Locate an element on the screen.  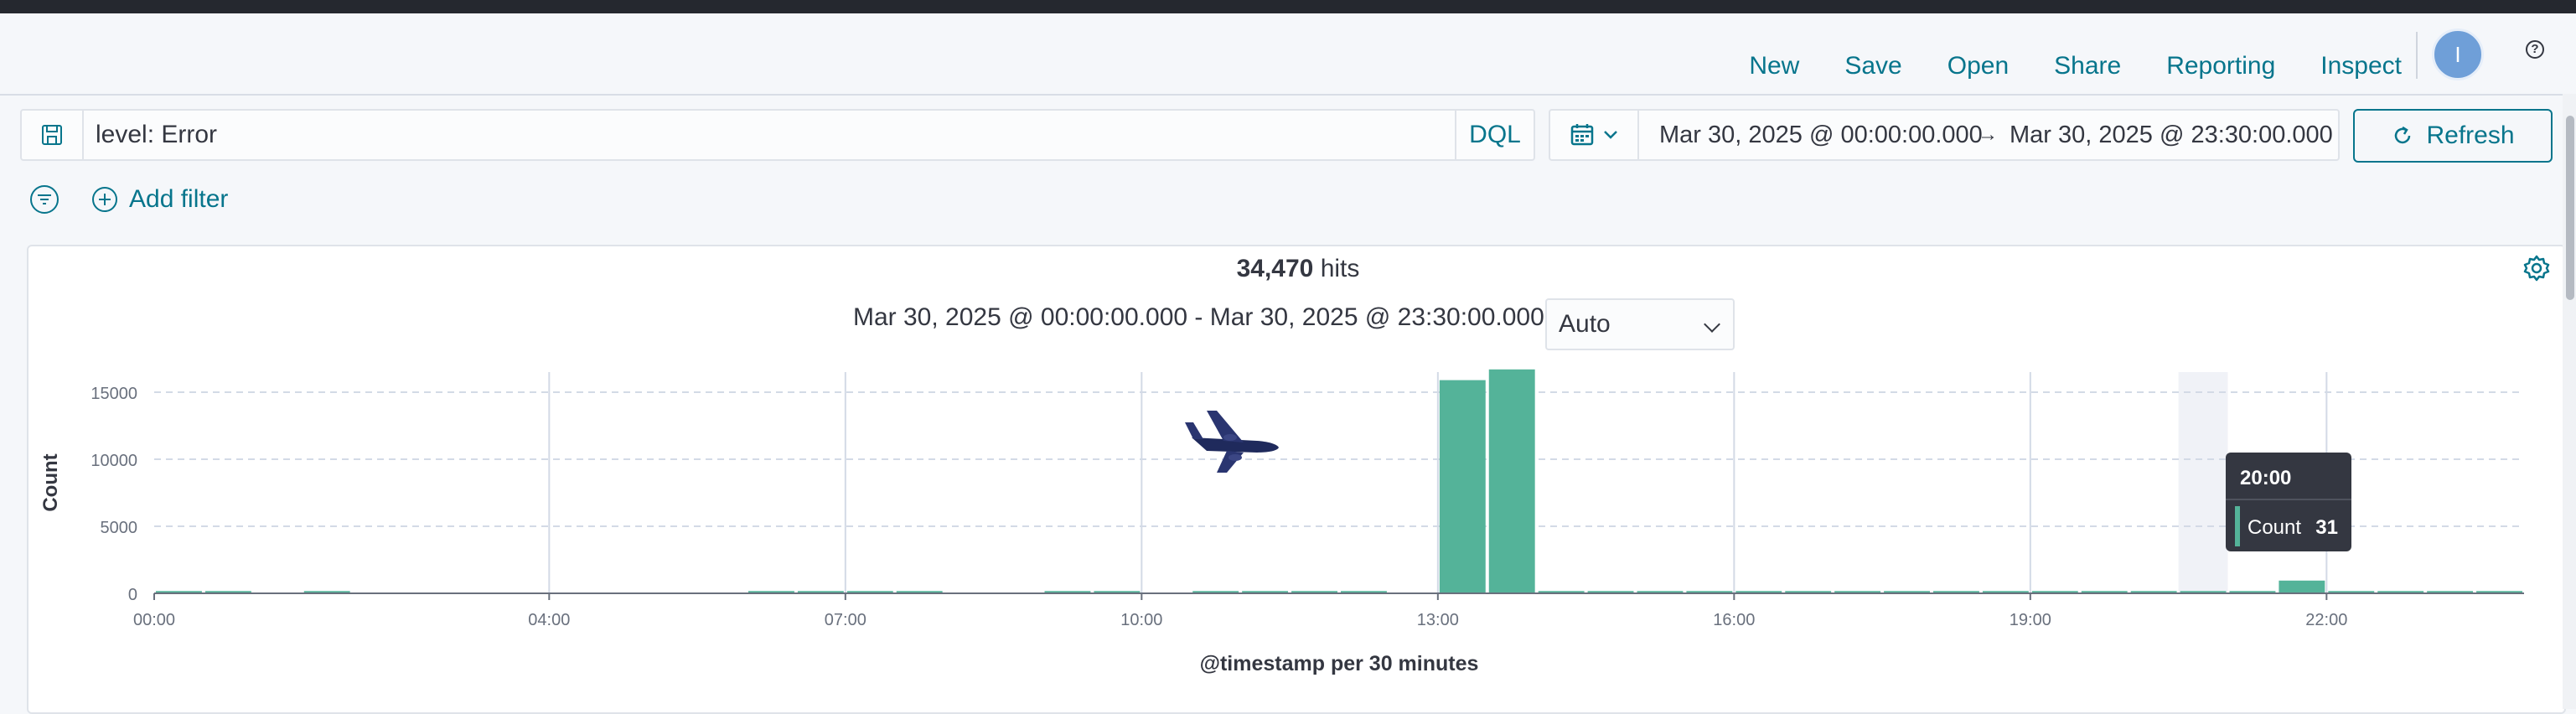
calendar-icon is located at coordinates (1582, 135).